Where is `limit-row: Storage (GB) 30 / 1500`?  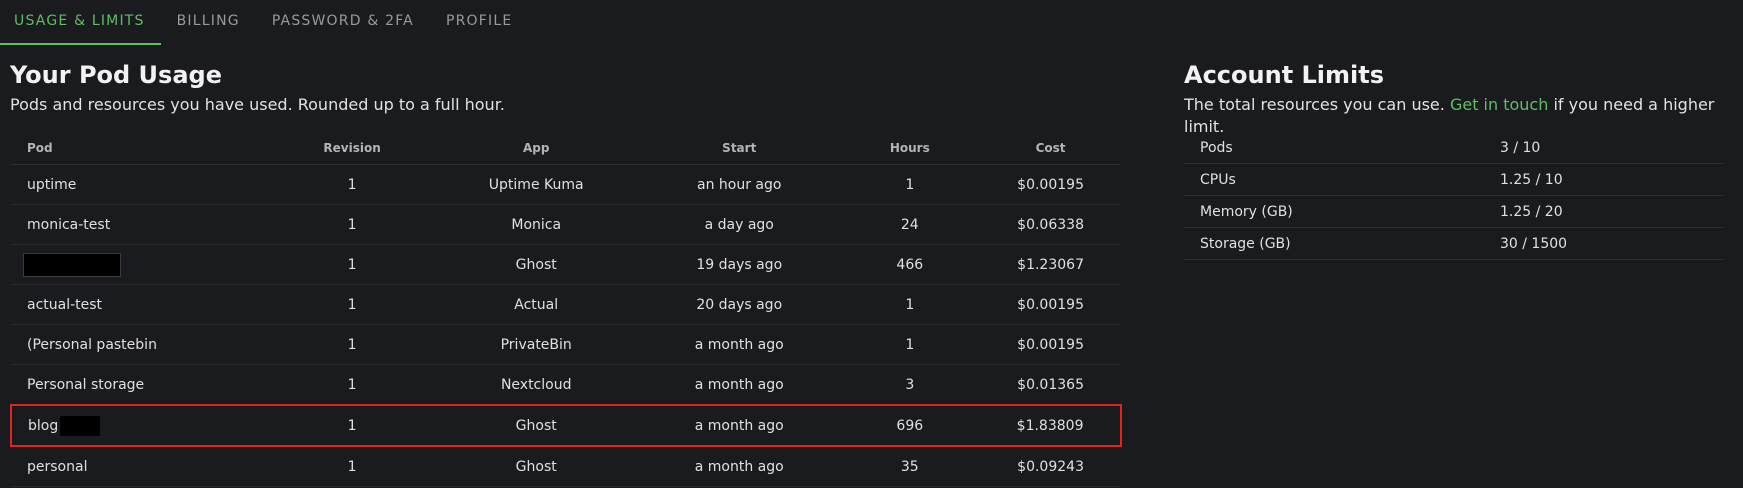
limit-row: Storage (GB) 30 / 1500 is located at coordinates (1454, 243).